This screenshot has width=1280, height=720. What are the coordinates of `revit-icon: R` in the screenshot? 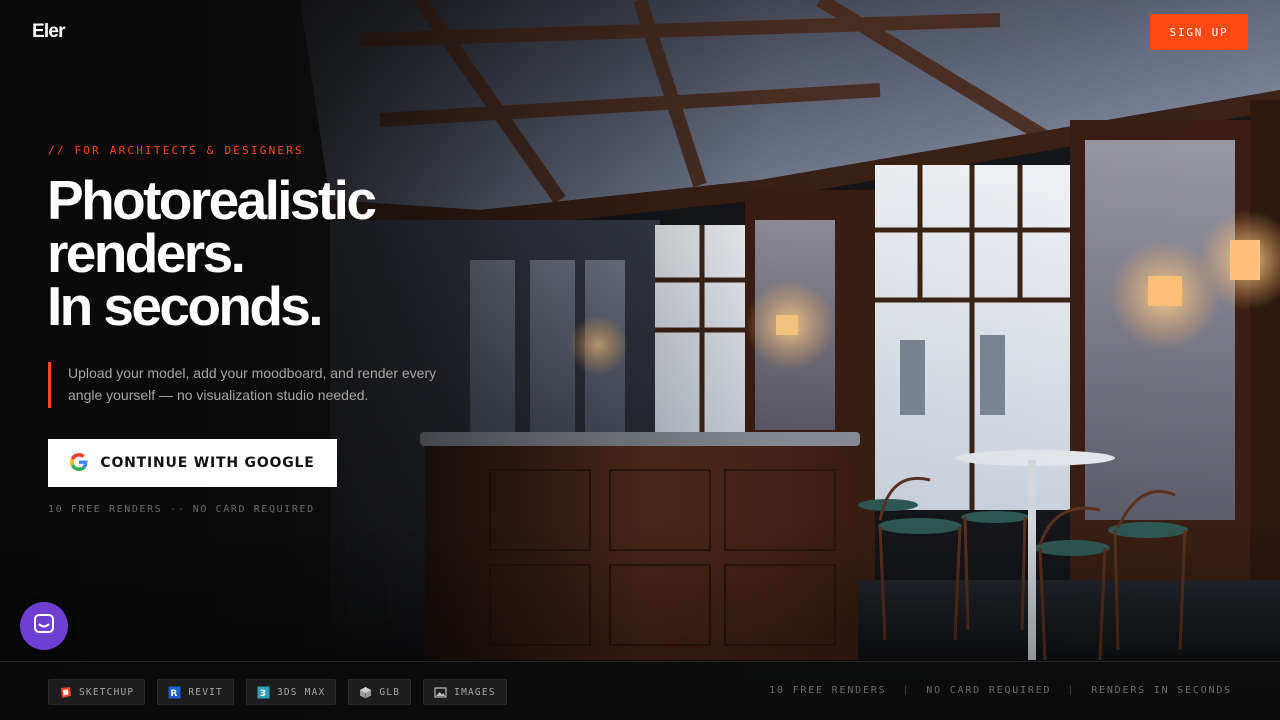 It's located at (174, 692).